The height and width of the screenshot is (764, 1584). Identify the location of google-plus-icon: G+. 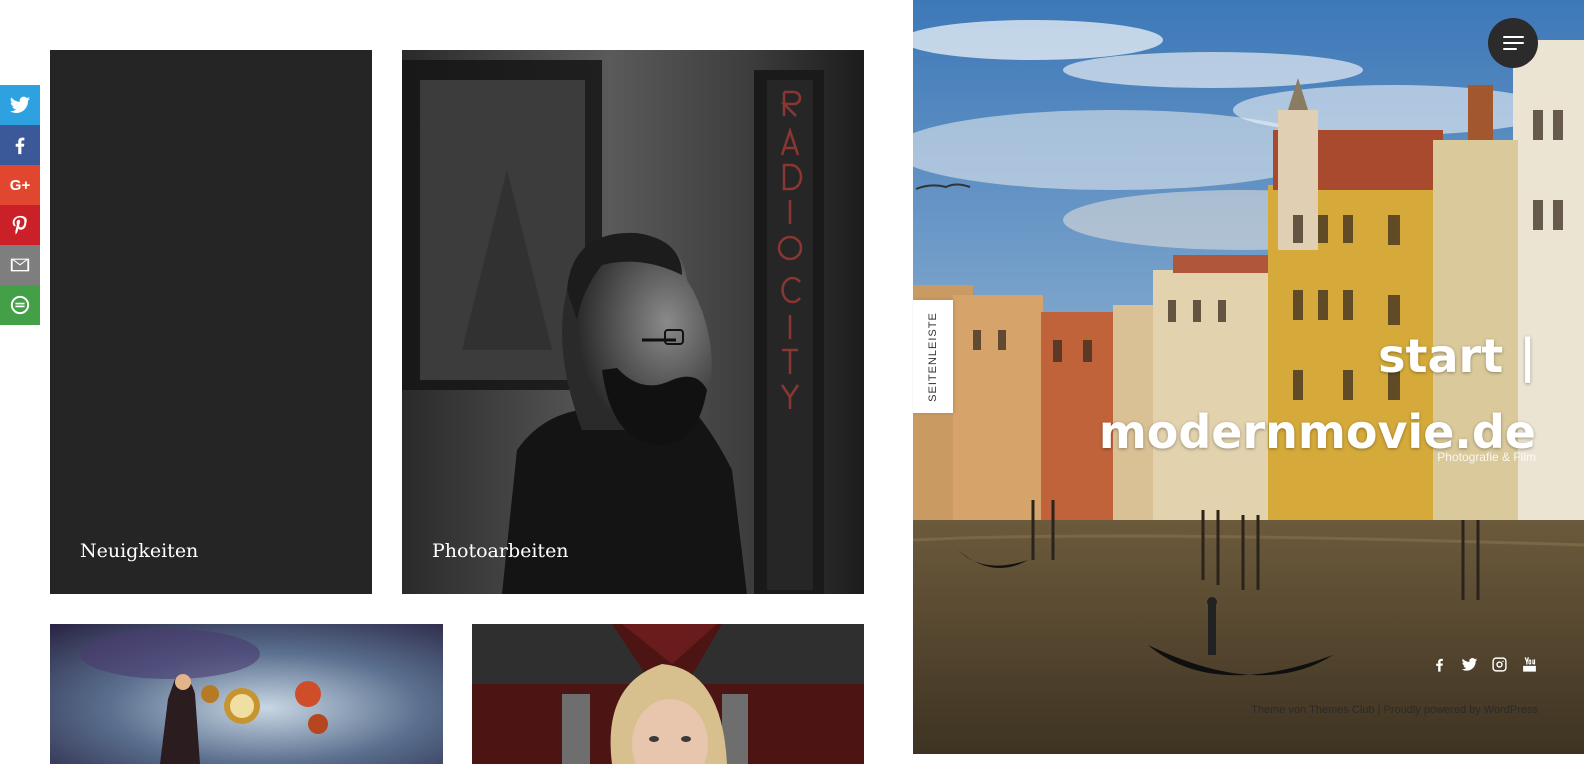
(20, 185).